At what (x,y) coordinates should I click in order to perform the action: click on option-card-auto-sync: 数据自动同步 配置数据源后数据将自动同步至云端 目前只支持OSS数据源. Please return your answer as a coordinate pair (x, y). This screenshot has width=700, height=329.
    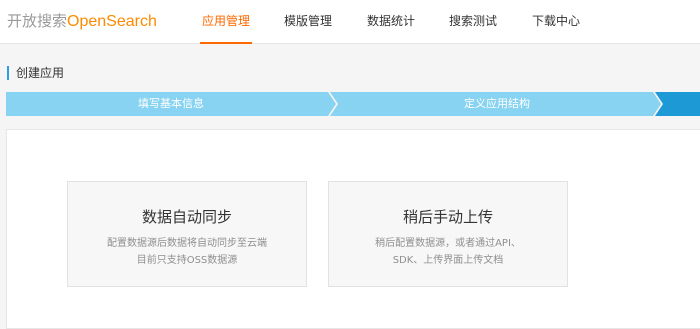
    Looking at the image, I should click on (187, 234).